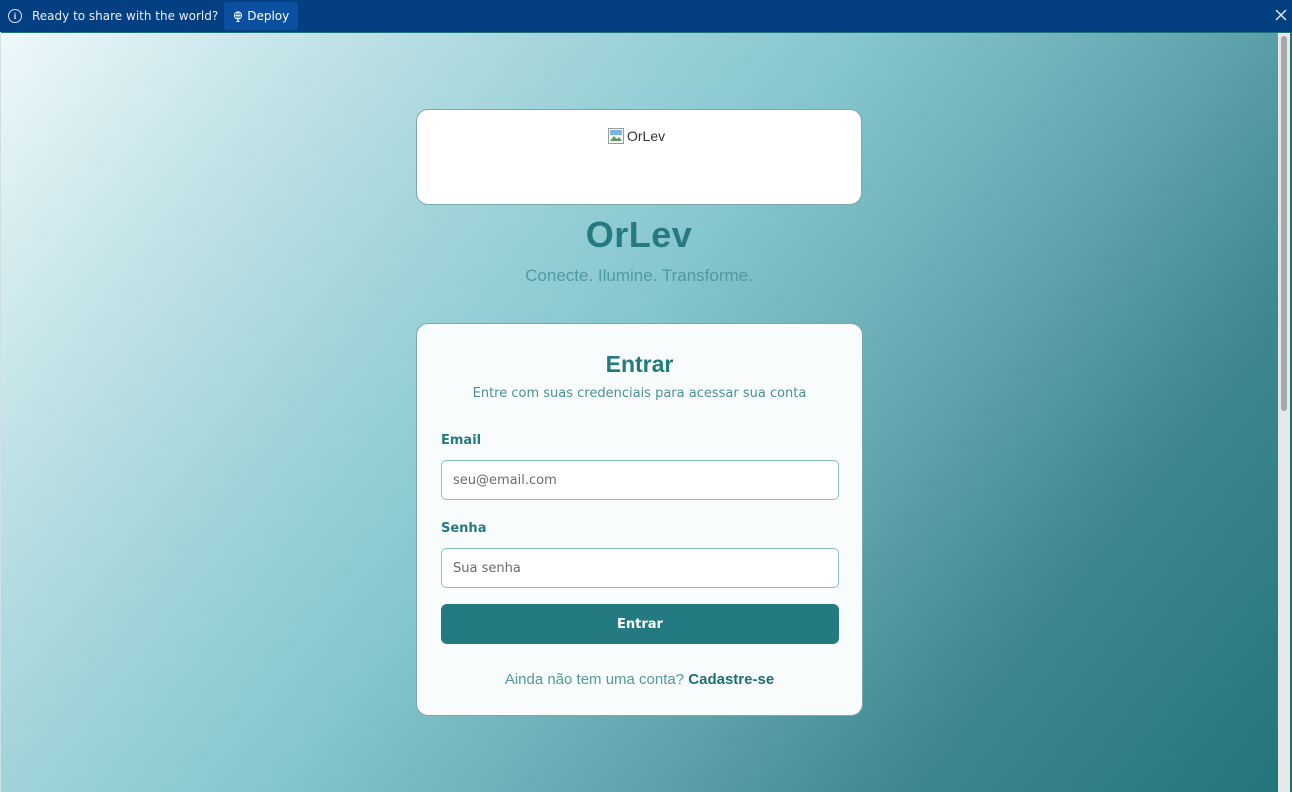 The height and width of the screenshot is (792, 1292). What do you see at coordinates (1284, 412) in the screenshot?
I see `vertical-scrollbar` at bounding box center [1284, 412].